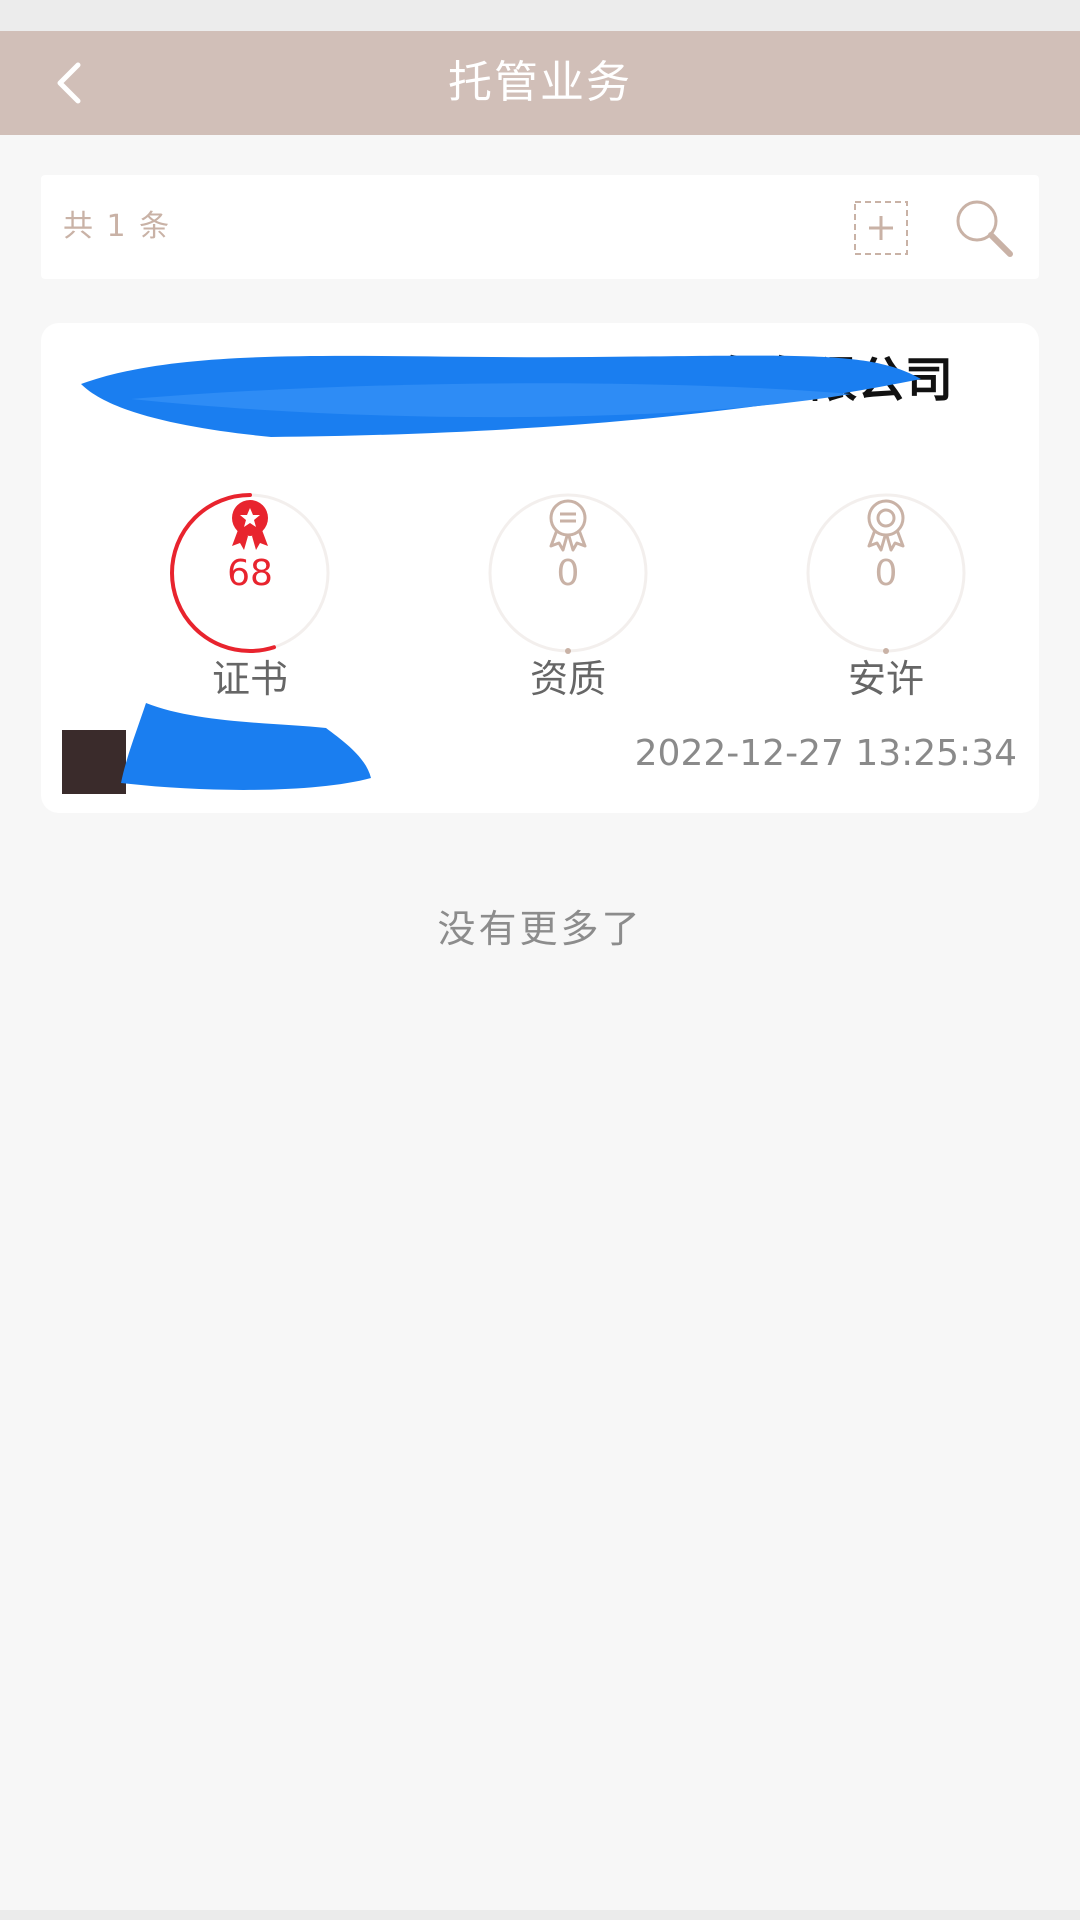  Describe the element at coordinates (825, 753) in the screenshot. I see `created-datetime: 2022-12-27 13:25:34` at that location.